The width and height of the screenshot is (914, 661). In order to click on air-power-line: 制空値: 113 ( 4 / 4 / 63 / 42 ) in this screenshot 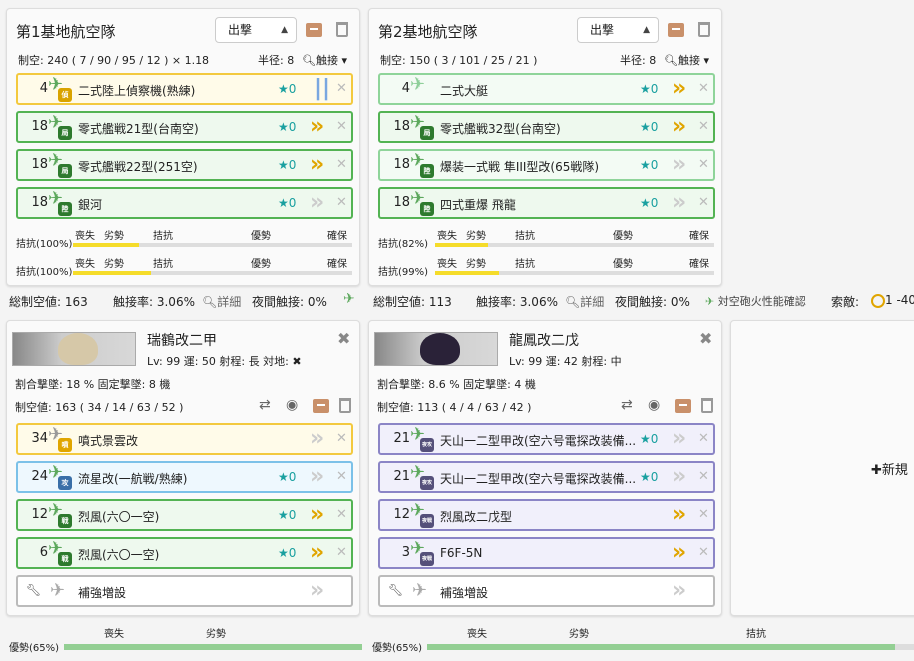, I will do `click(454, 407)`.